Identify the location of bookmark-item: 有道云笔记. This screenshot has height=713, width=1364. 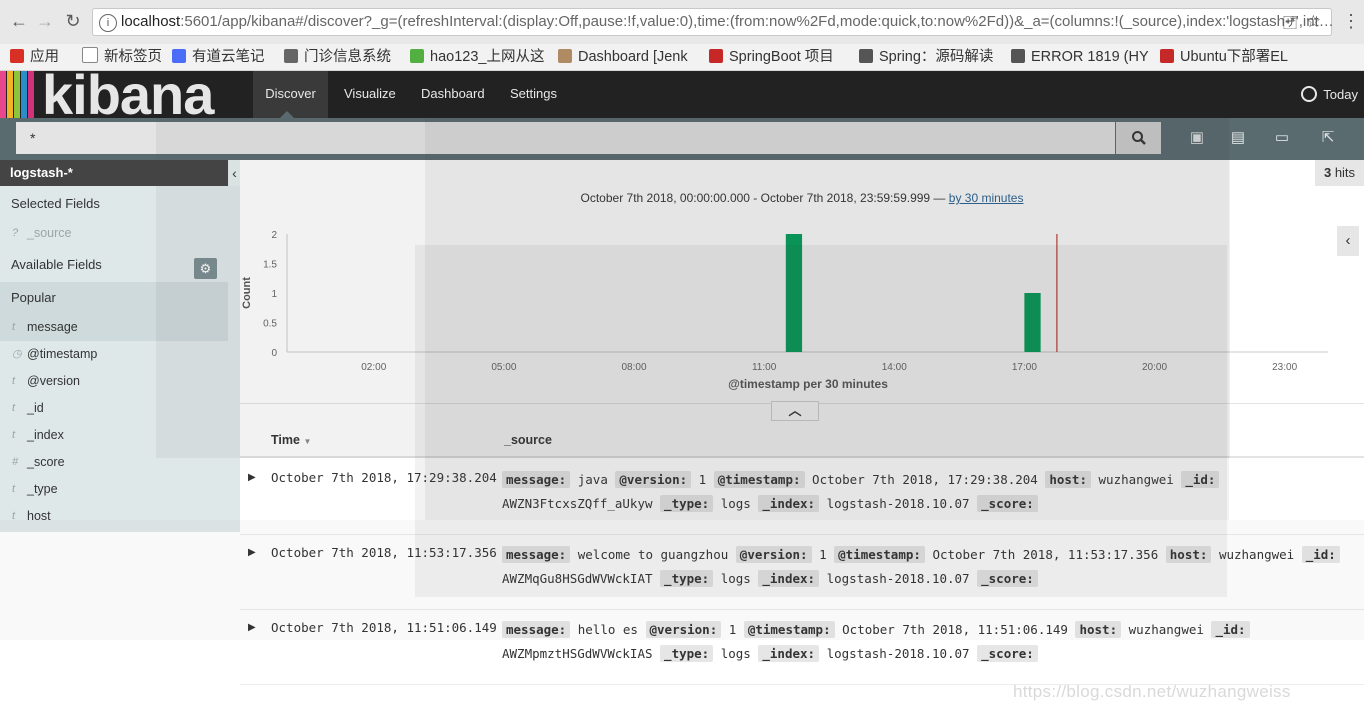
(222, 57).